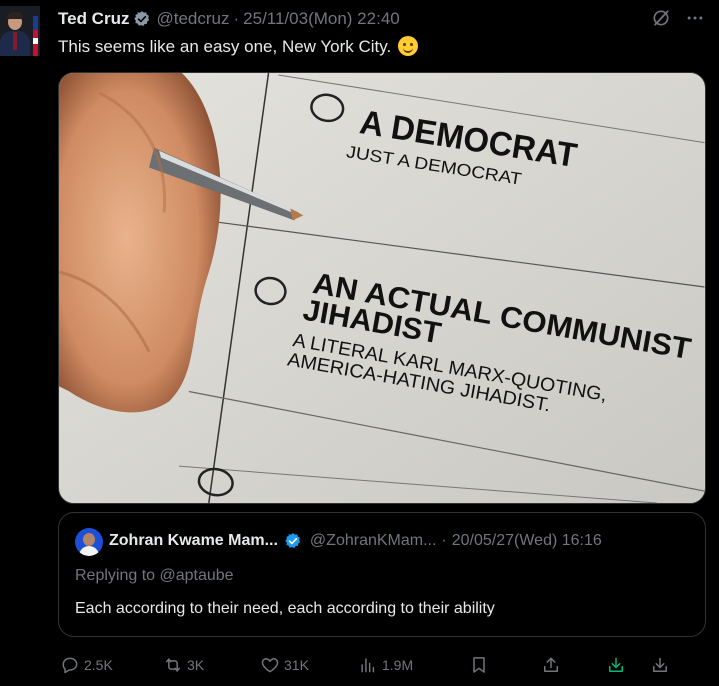 The width and height of the screenshot is (719, 686). I want to click on author-name: Ted Cruz, so click(93, 19).